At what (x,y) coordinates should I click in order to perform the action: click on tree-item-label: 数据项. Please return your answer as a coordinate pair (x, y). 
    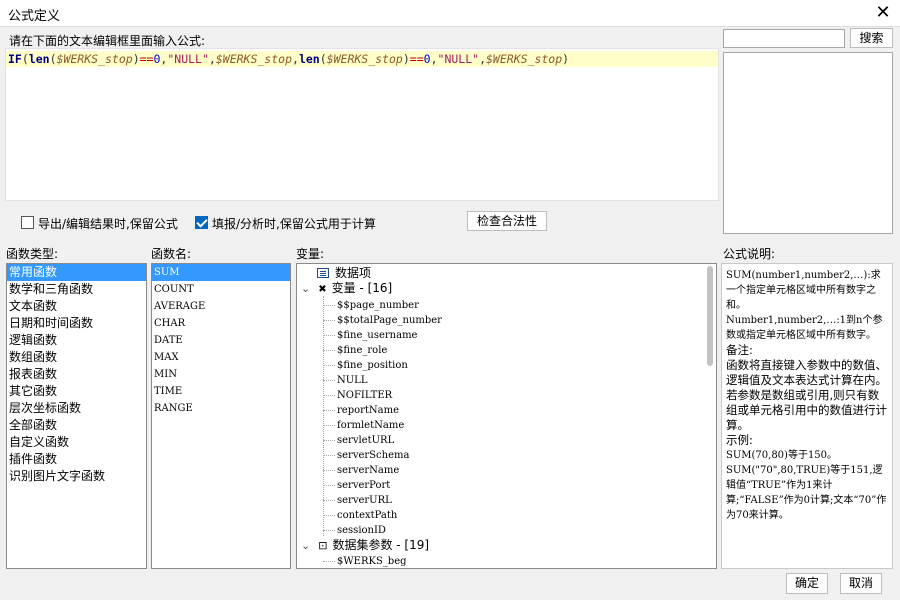
    Looking at the image, I should click on (353, 273).